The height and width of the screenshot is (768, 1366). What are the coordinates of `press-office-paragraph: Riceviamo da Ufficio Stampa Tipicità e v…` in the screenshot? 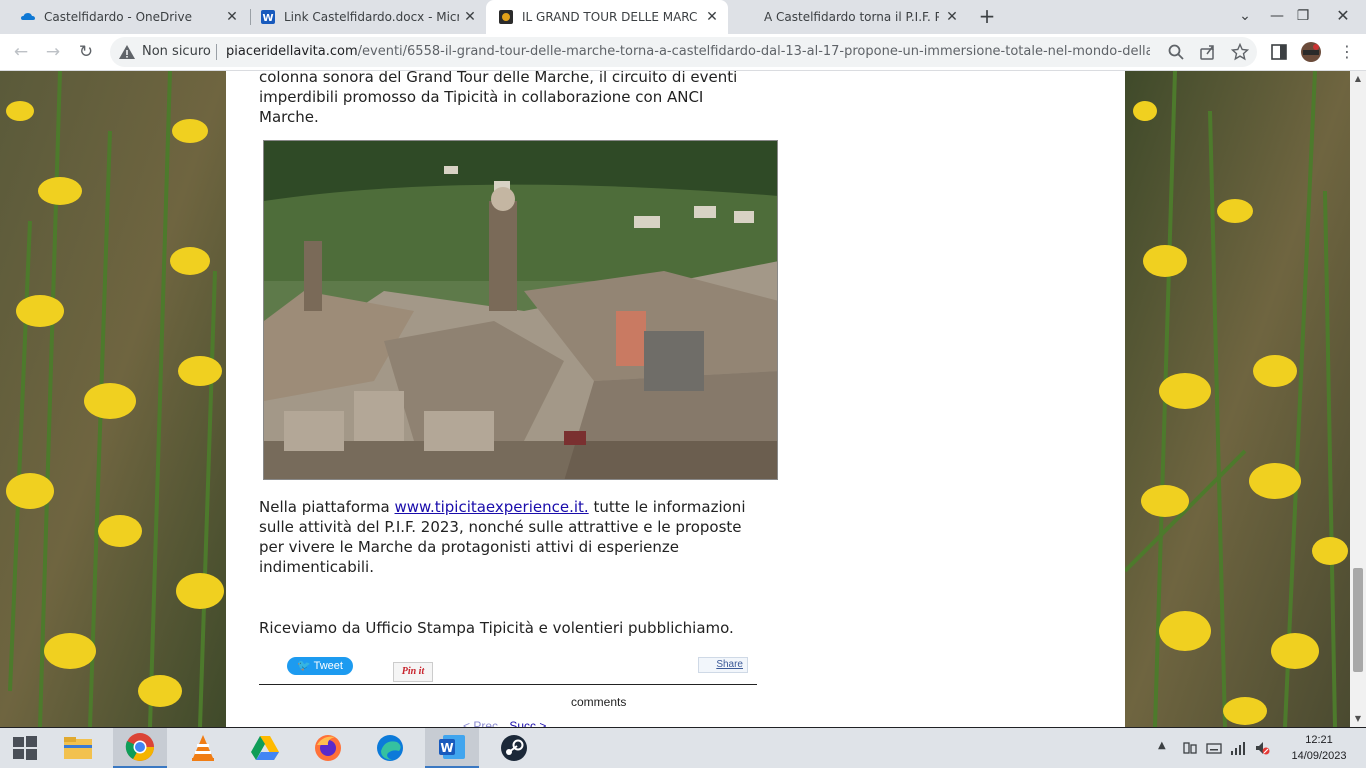 It's located at (496, 628).